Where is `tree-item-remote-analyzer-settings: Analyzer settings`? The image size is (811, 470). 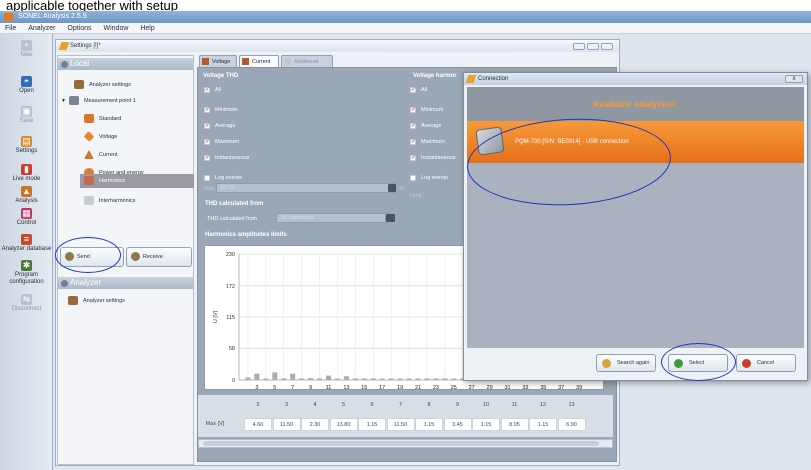
tree-item-remote-analyzer-settings: Analyzer settings is located at coordinates (96, 301).